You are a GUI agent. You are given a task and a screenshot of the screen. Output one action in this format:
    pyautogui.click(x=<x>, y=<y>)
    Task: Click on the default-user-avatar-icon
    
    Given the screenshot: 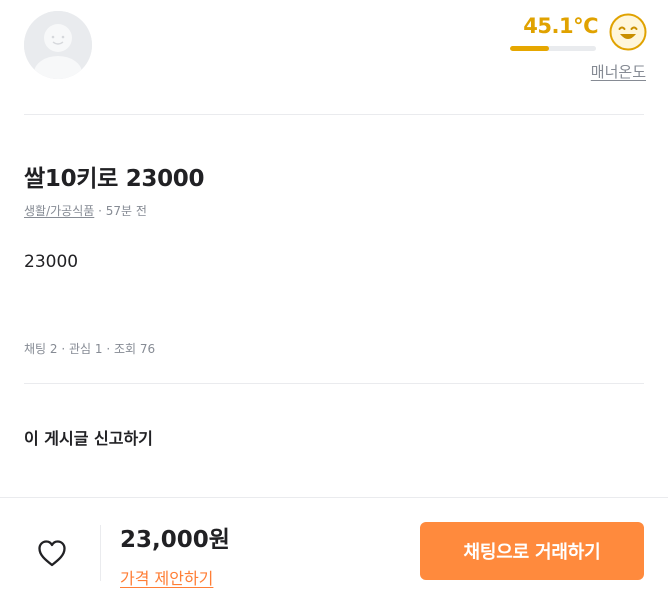 What is the action you would take?
    pyautogui.click(x=58, y=45)
    